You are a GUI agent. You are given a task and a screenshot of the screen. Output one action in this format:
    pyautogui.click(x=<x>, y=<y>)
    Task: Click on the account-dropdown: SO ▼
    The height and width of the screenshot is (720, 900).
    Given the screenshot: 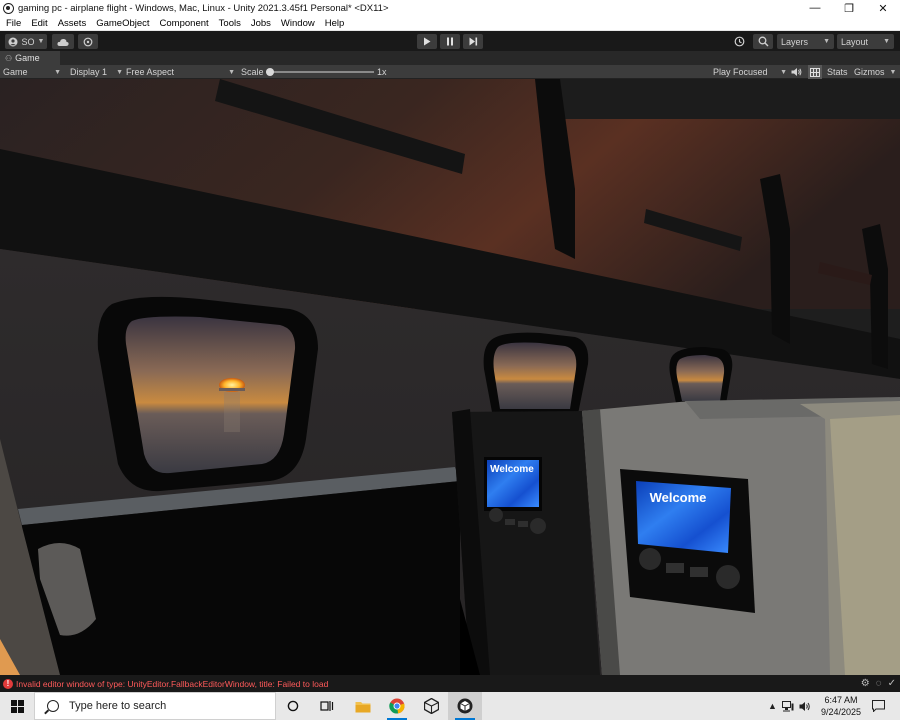 What is the action you would take?
    pyautogui.click(x=26, y=41)
    